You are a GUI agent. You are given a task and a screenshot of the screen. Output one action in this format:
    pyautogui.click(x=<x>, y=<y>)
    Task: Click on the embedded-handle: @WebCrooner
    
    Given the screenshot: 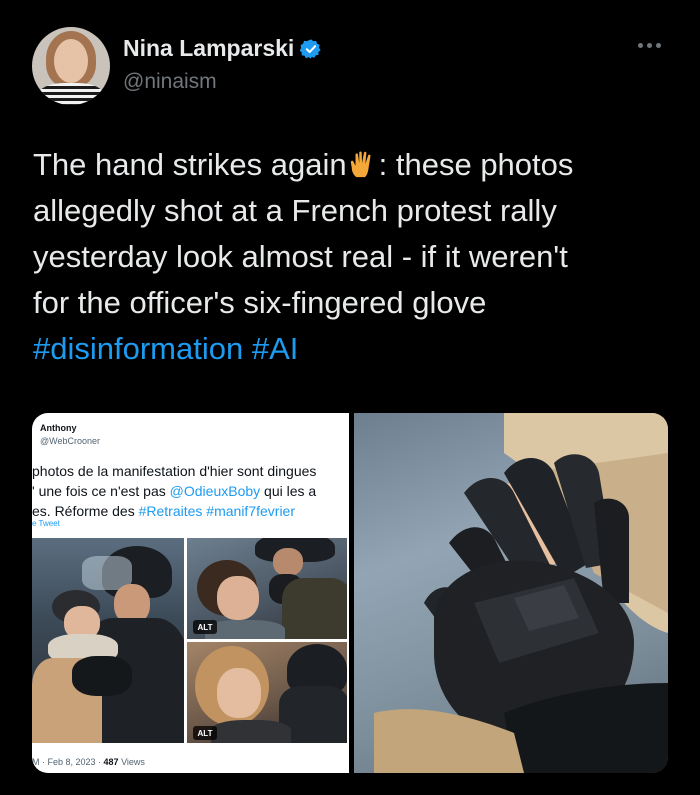 What is the action you would take?
    pyautogui.click(x=70, y=441)
    